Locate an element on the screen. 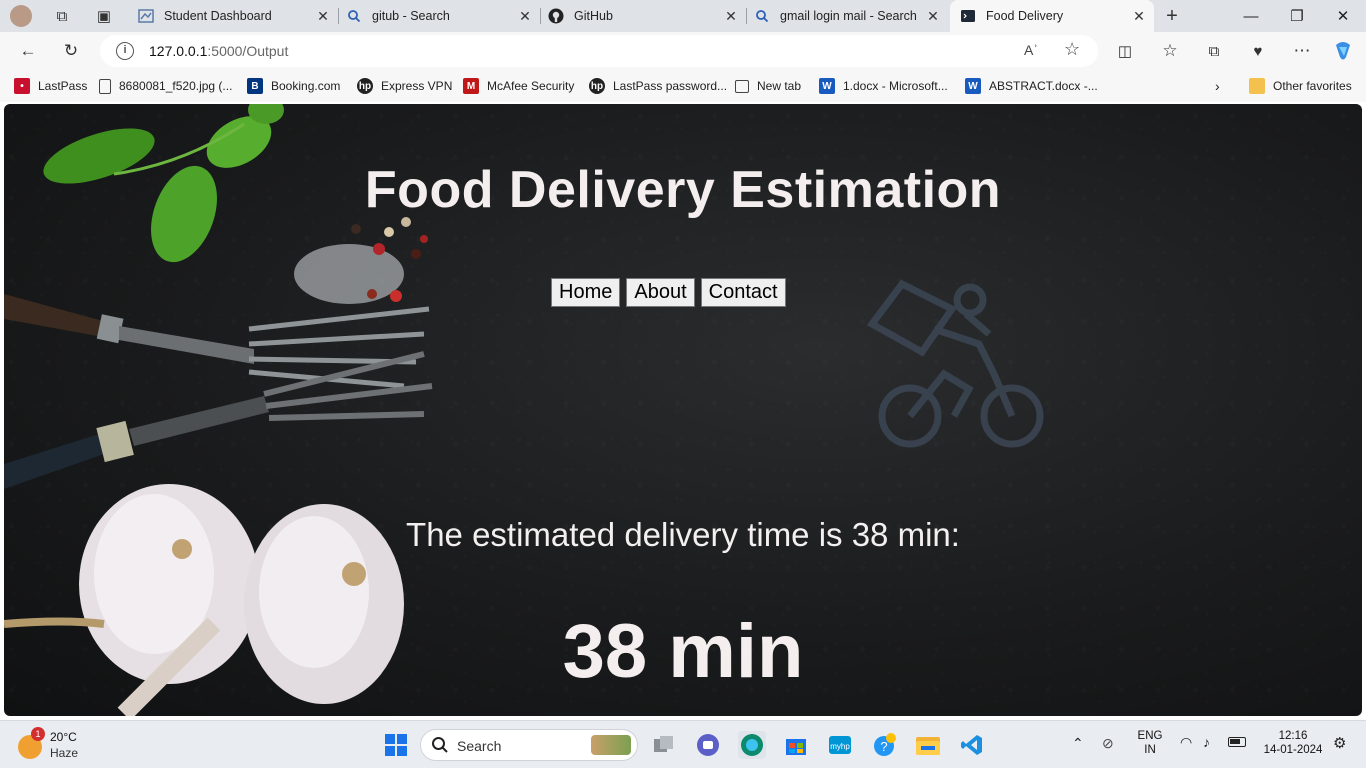 The height and width of the screenshot is (768, 1366). file-icon is located at coordinates (105, 86).